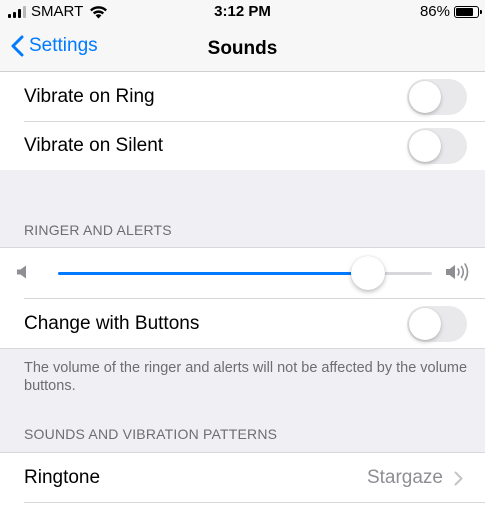 The width and height of the screenshot is (485, 512). What do you see at coordinates (242, 324) in the screenshot?
I see `change-with-buttons-row: Change with Buttons` at bounding box center [242, 324].